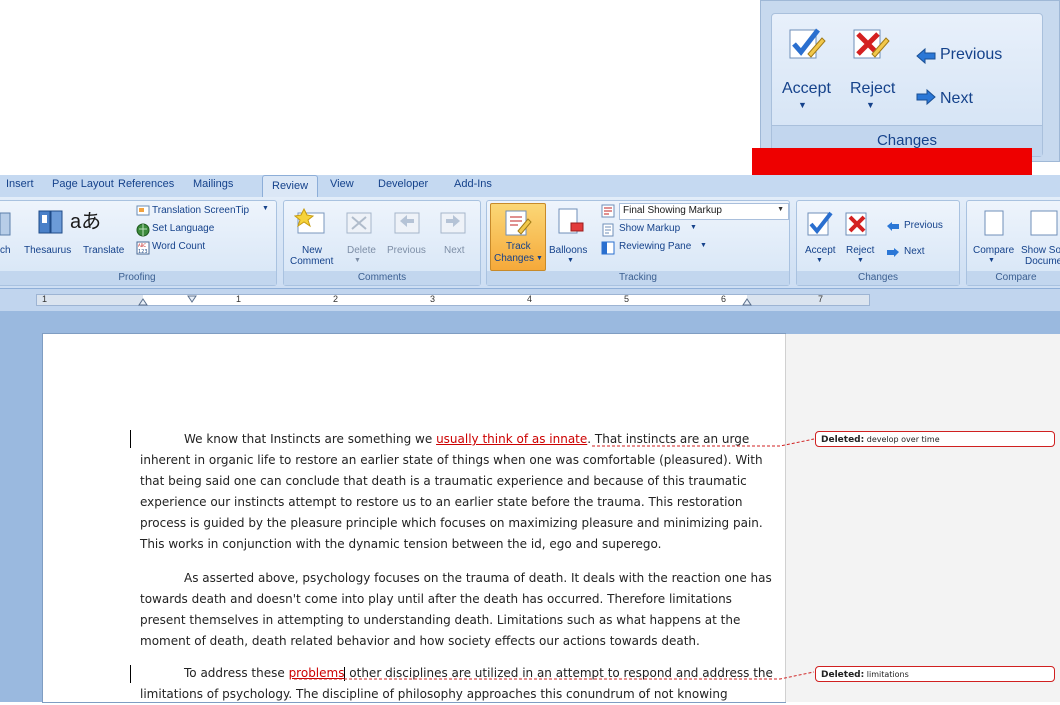  Describe the element at coordinates (821, 299) in the screenshot. I see `ruler-number: 7` at that location.